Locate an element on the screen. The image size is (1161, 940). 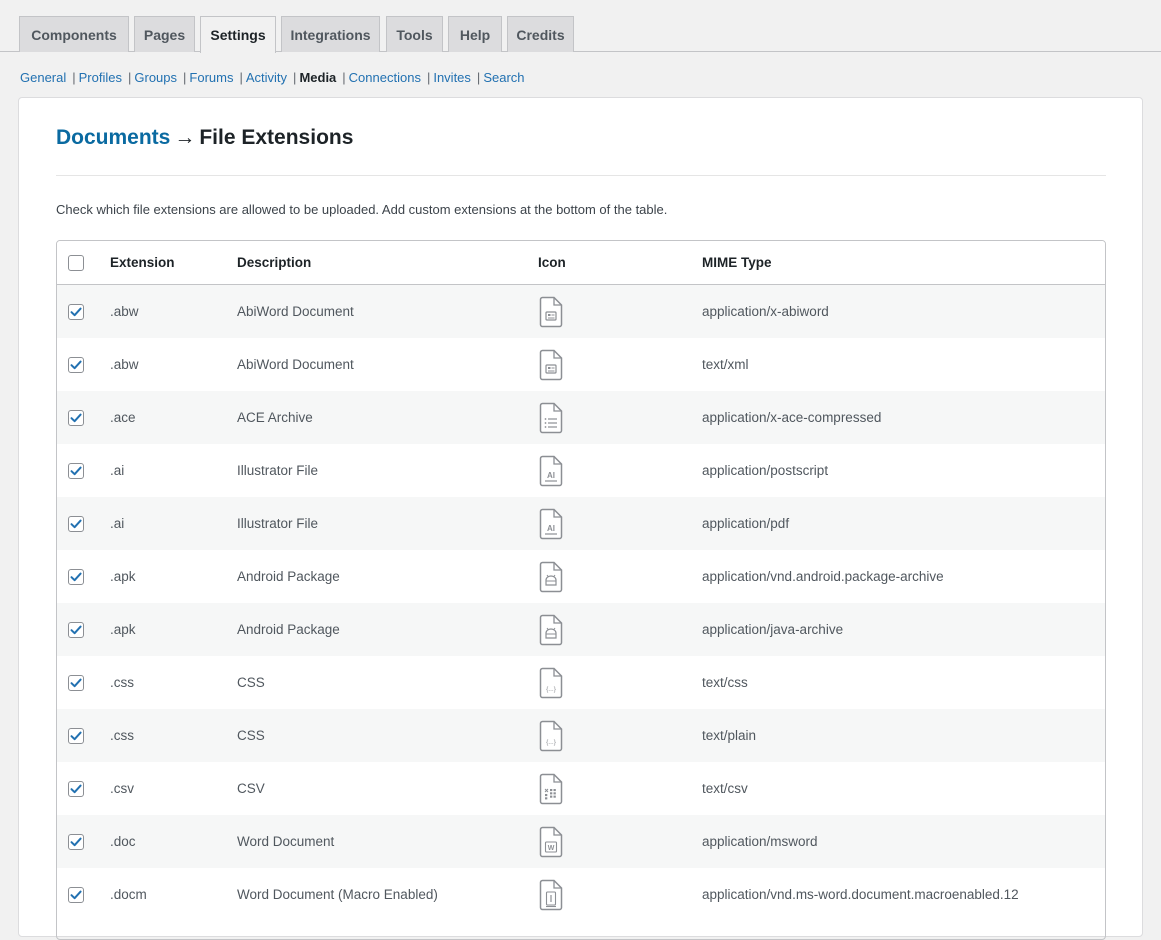
description-cell: Android Package is located at coordinates (288, 629).